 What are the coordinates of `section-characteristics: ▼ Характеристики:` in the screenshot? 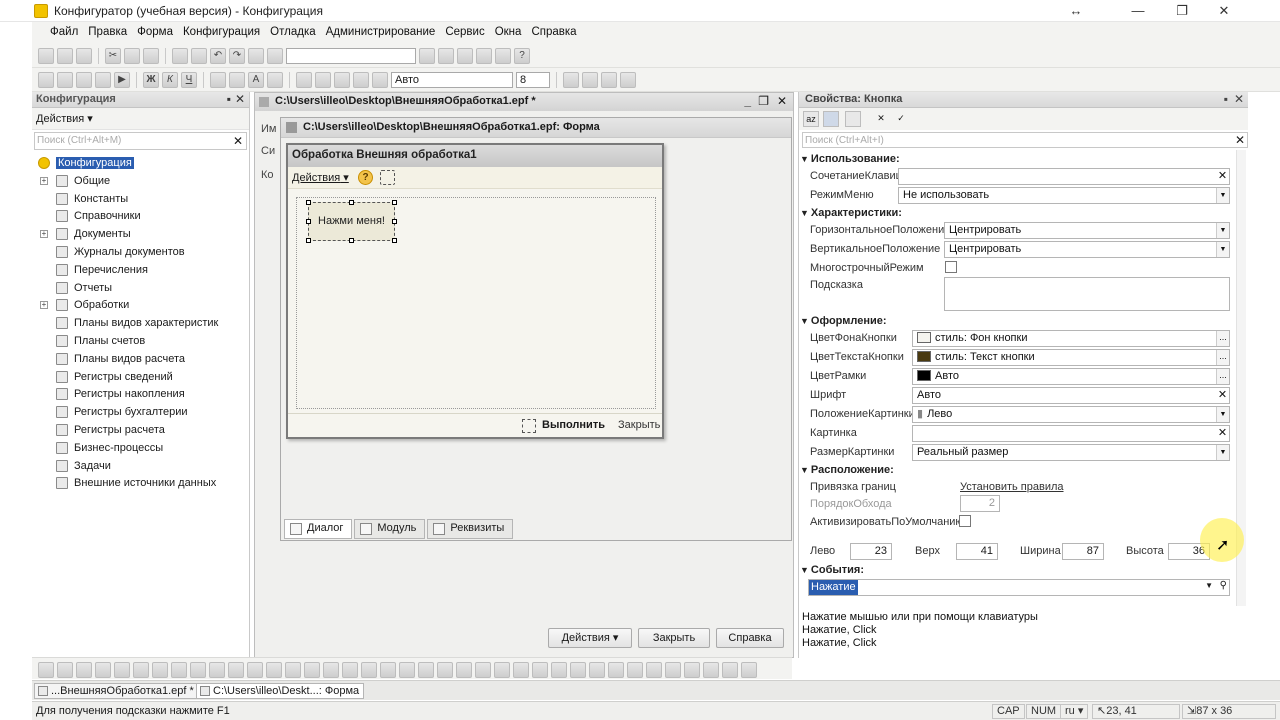 It's located at (851, 213).